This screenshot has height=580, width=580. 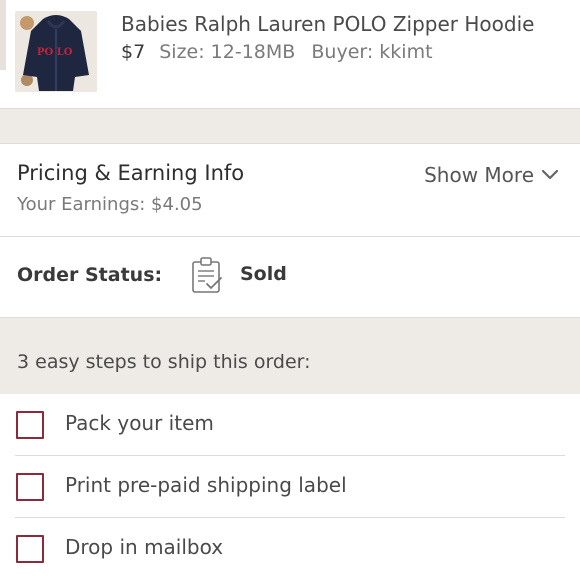 I want to click on steps-header-text: 3 easy steps to ship this order:, so click(x=164, y=362).